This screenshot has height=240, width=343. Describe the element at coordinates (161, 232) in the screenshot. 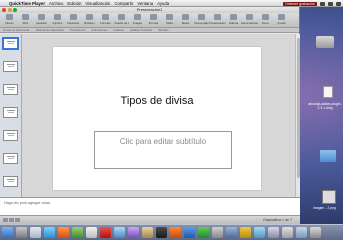

I see `quicktime-icon` at that location.